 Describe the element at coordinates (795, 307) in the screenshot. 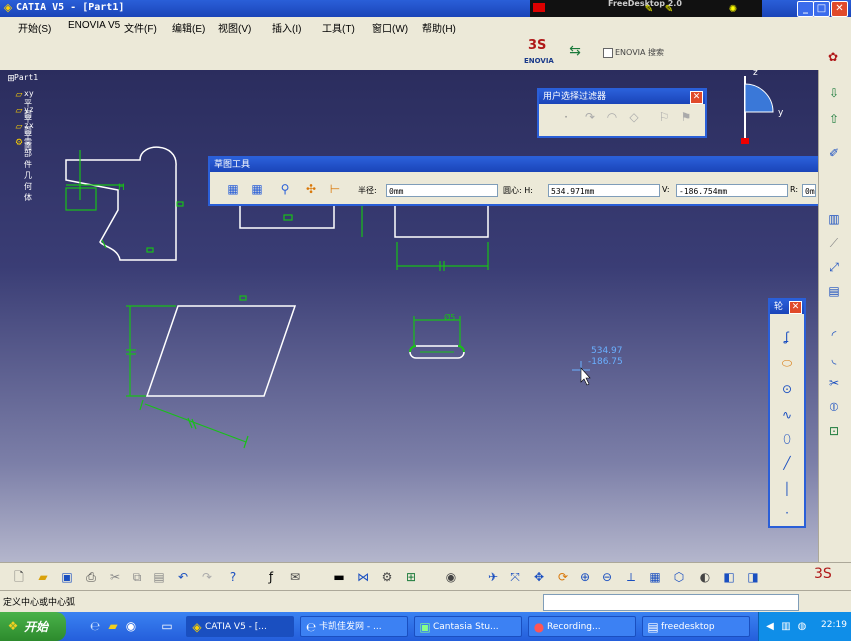

I see `profile-panel-close-button: ✕` at that location.